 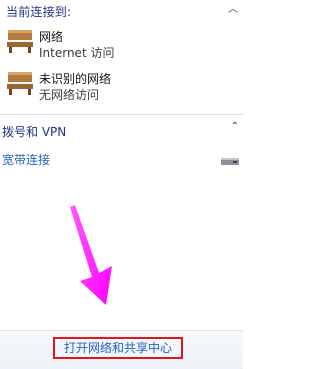 I want to click on current-connection-title: 当前连接到:, so click(x=39, y=12).